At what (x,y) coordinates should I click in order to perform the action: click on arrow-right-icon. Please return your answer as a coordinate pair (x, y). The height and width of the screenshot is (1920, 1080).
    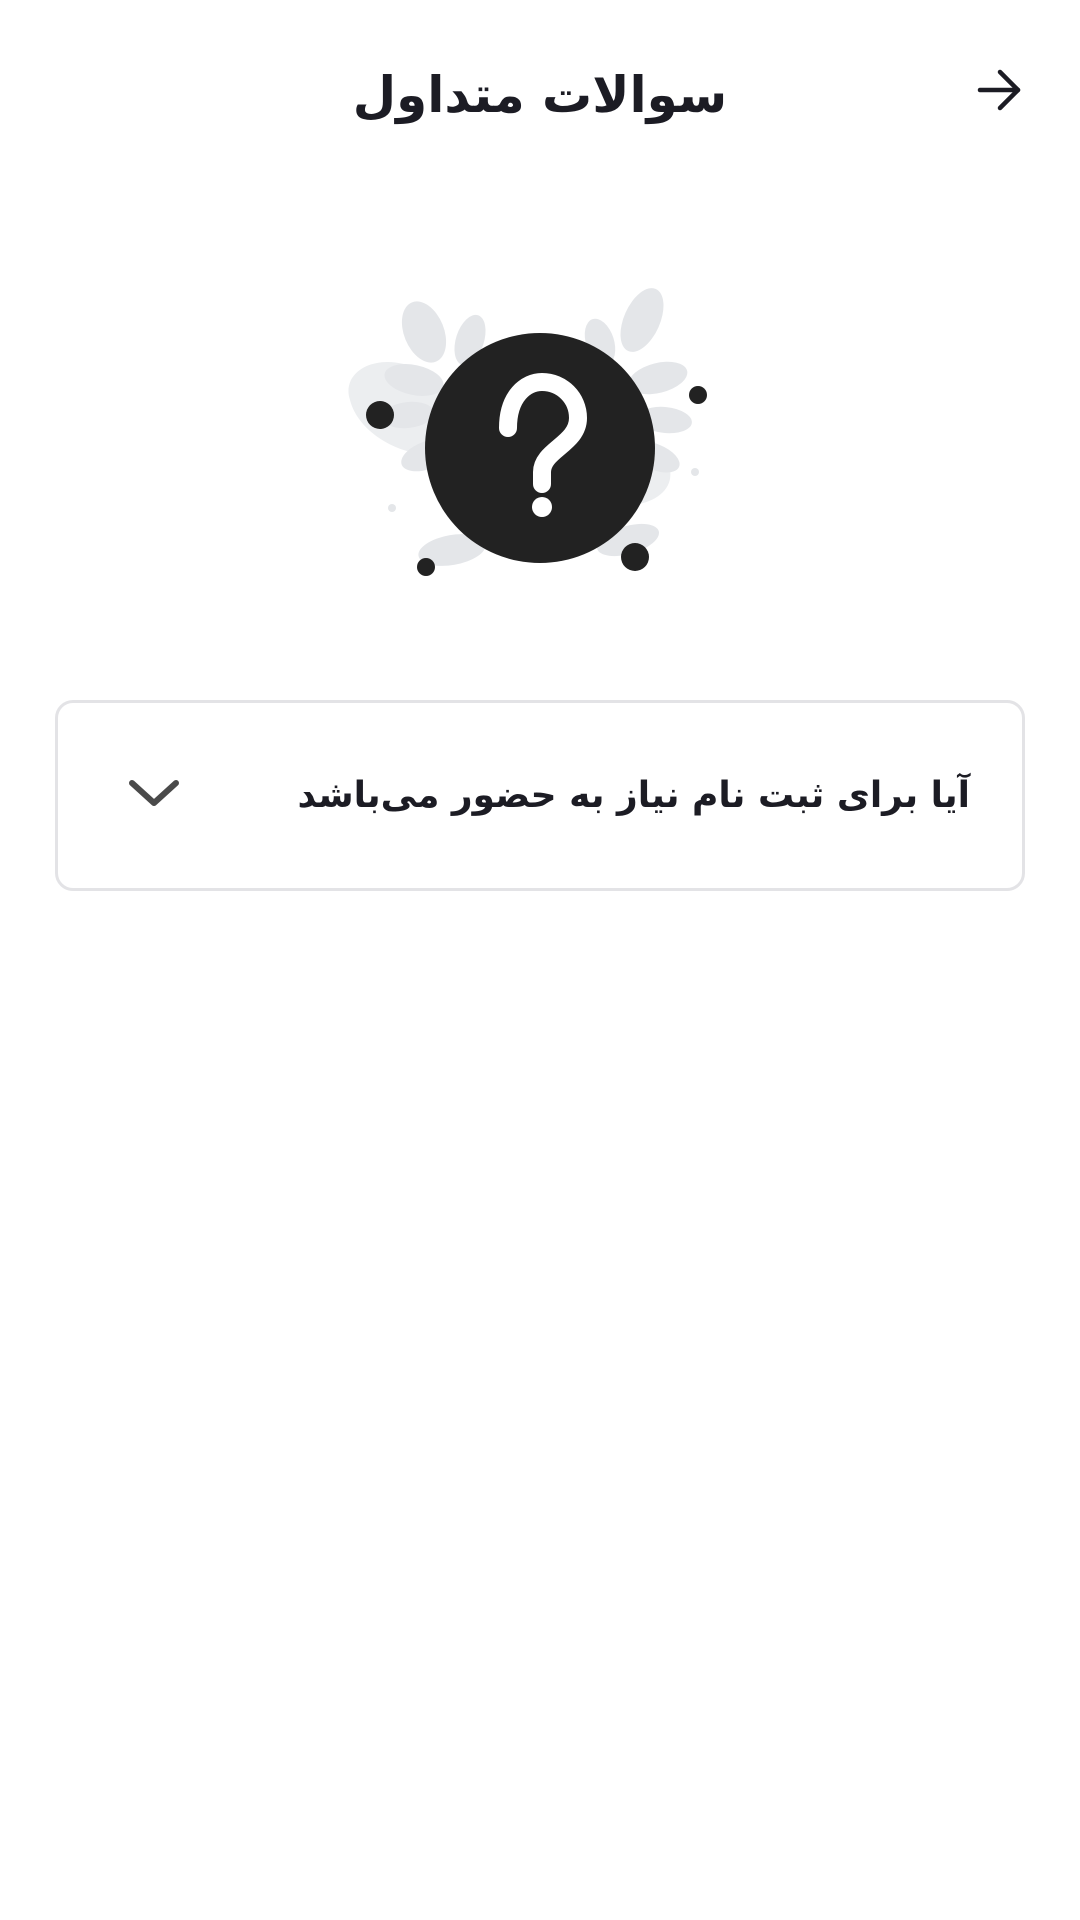
    Looking at the image, I should click on (999, 90).